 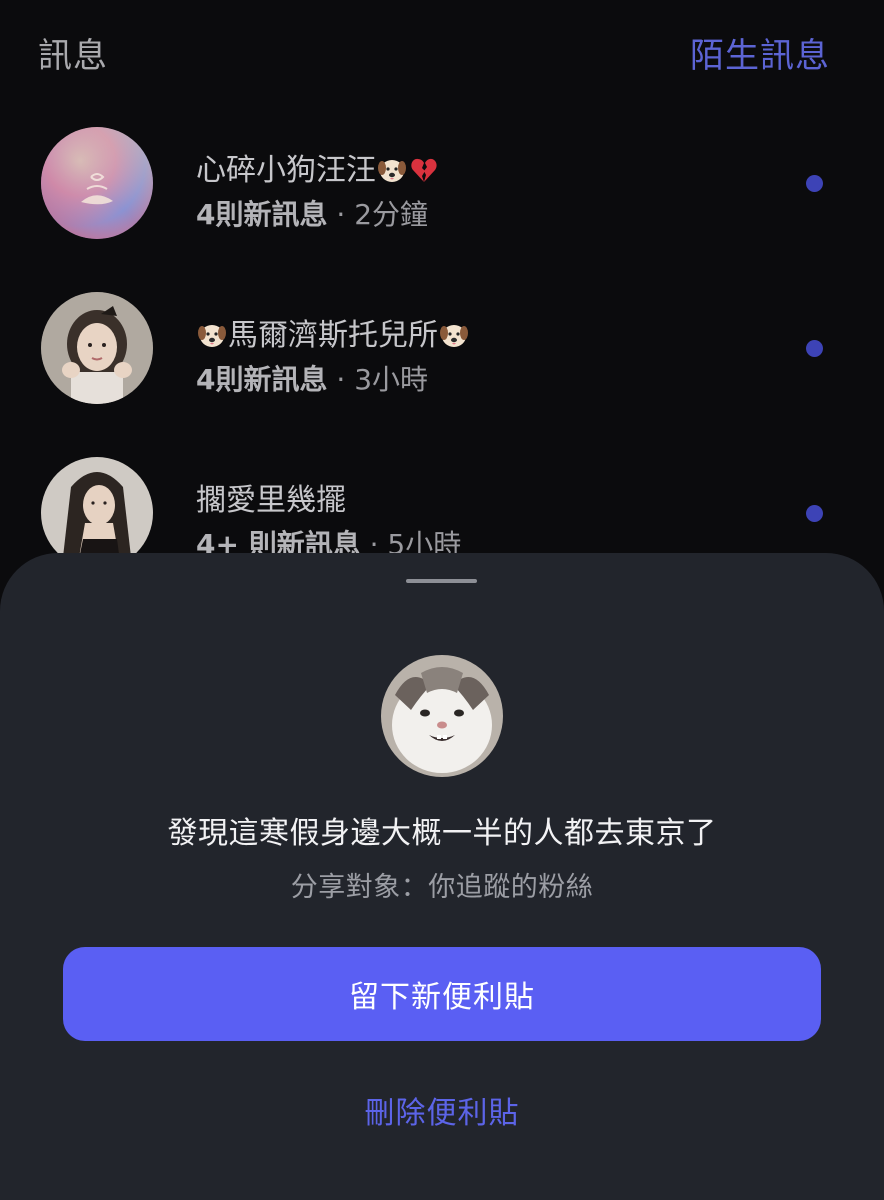 What do you see at coordinates (73, 56) in the screenshot?
I see `page-title: 訊息` at bounding box center [73, 56].